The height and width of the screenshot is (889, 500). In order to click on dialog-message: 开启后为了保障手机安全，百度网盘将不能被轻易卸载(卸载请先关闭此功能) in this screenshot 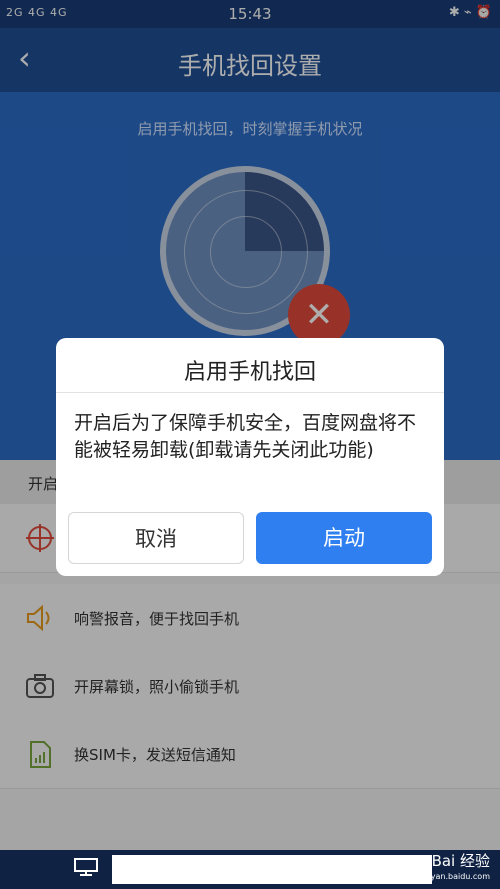, I will do `click(245, 436)`.